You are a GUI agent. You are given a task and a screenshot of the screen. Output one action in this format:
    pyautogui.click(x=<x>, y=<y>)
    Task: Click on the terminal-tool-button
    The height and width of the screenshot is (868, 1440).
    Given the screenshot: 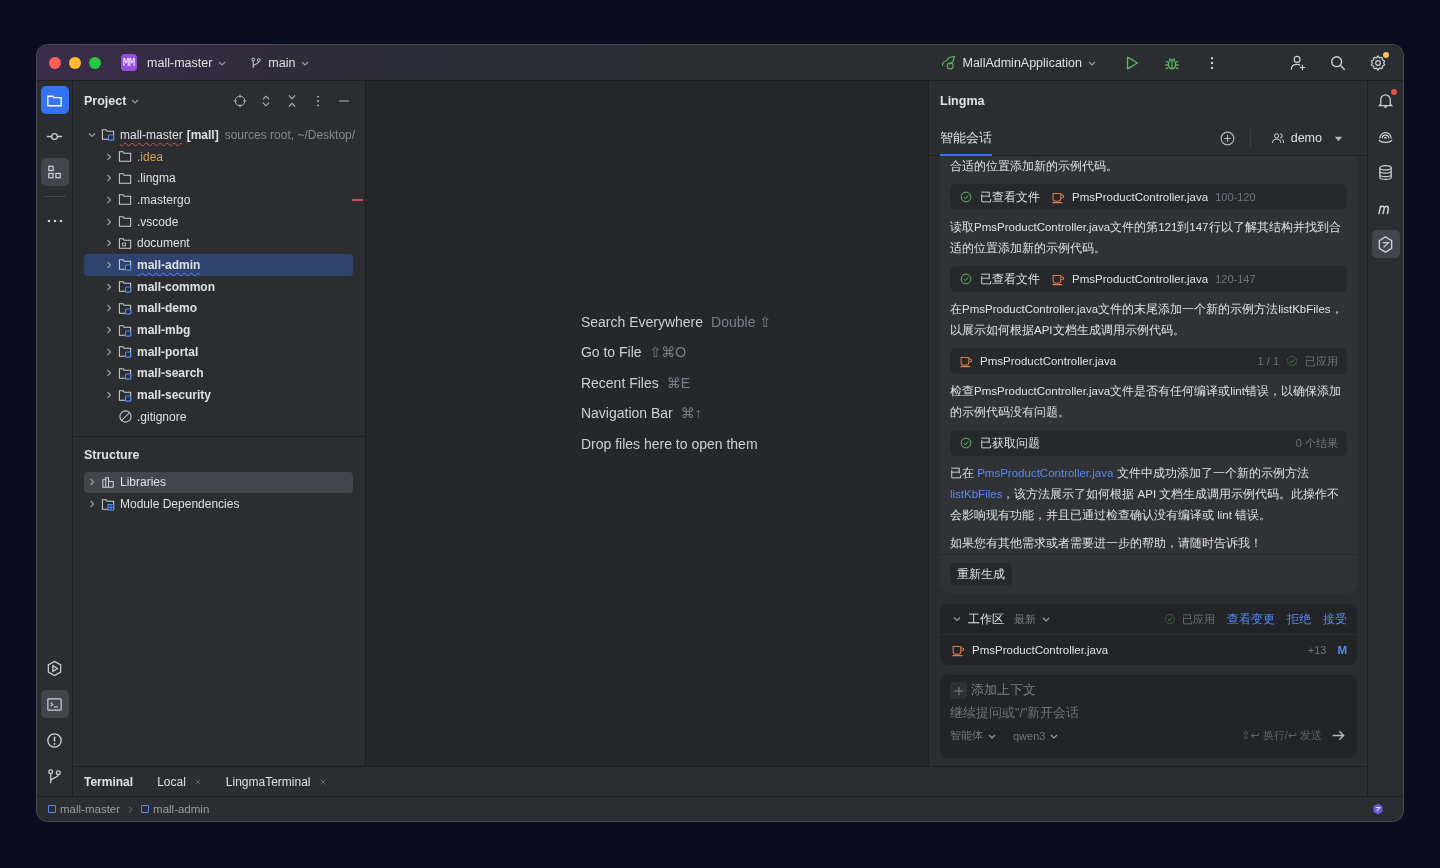 What is the action you would take?
    pyautogui.click(x=54, y=704)
    